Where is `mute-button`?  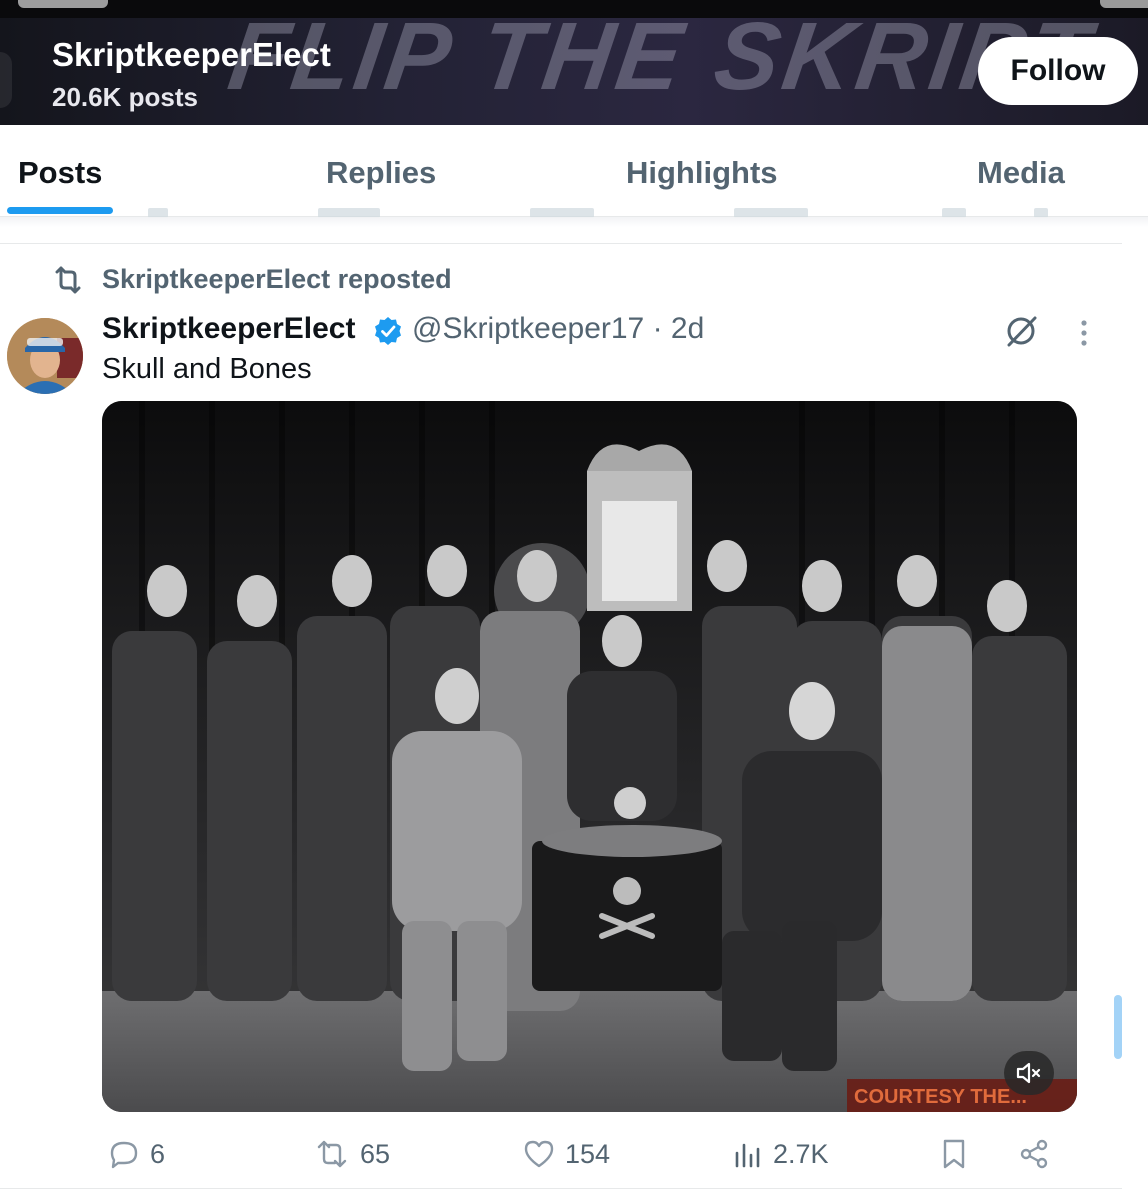
mute-button is located at coordinates (1029, 1073).